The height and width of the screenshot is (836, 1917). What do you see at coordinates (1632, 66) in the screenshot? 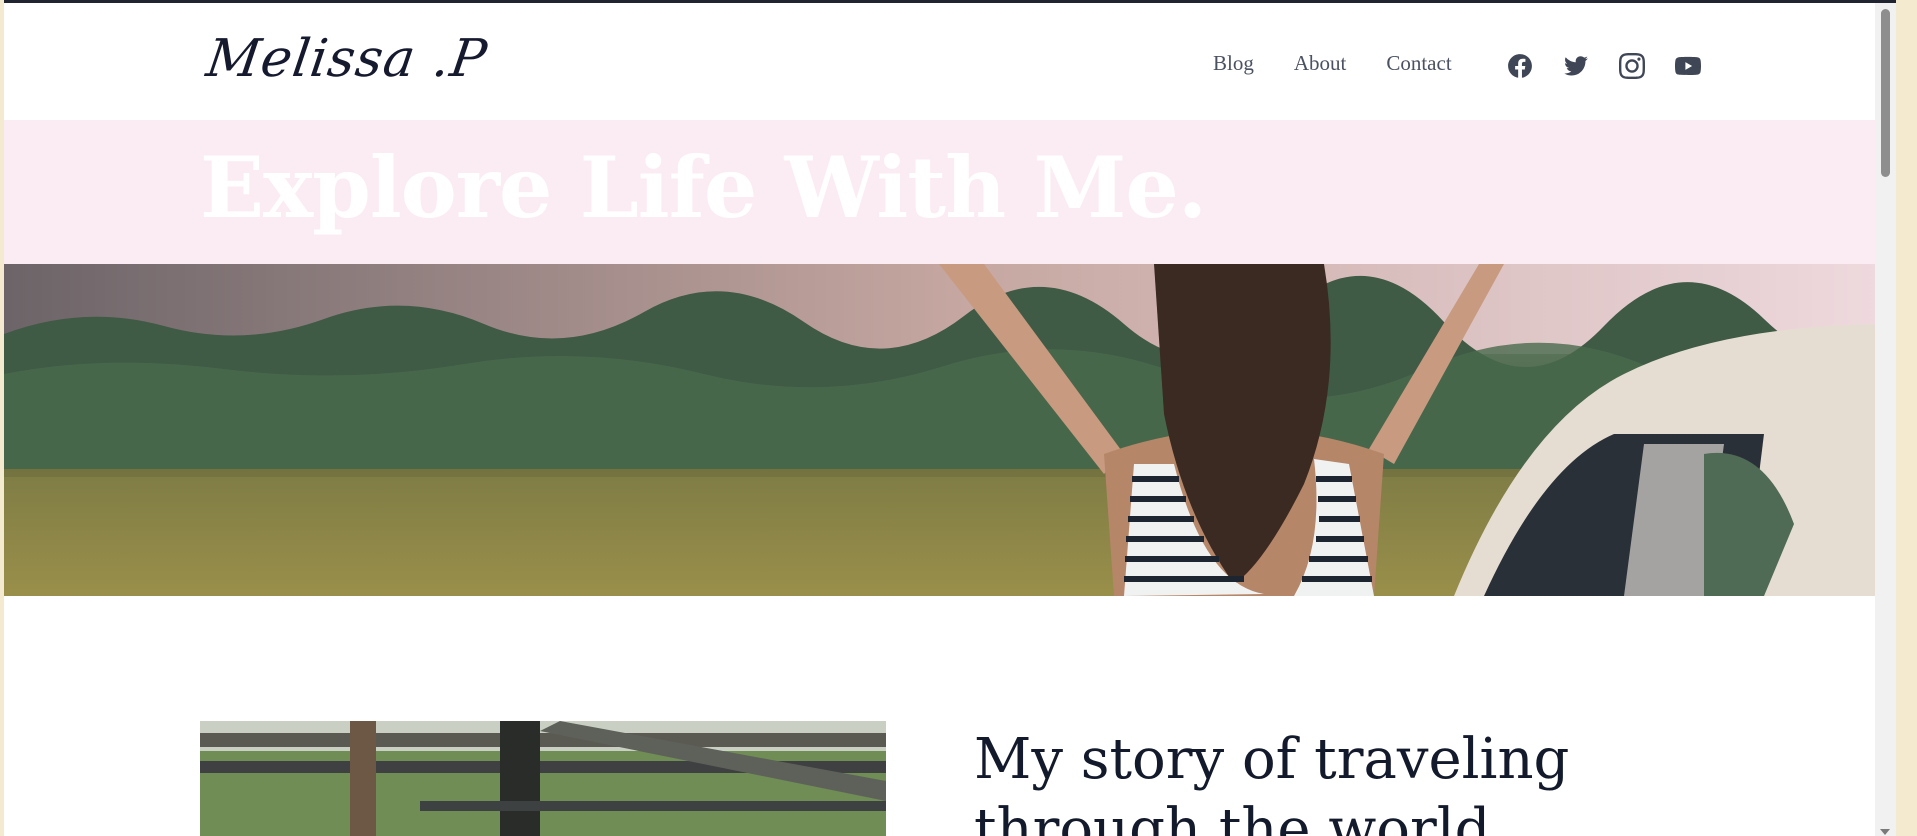
I see `instagram-icon` at bounding box center [1632, 66].